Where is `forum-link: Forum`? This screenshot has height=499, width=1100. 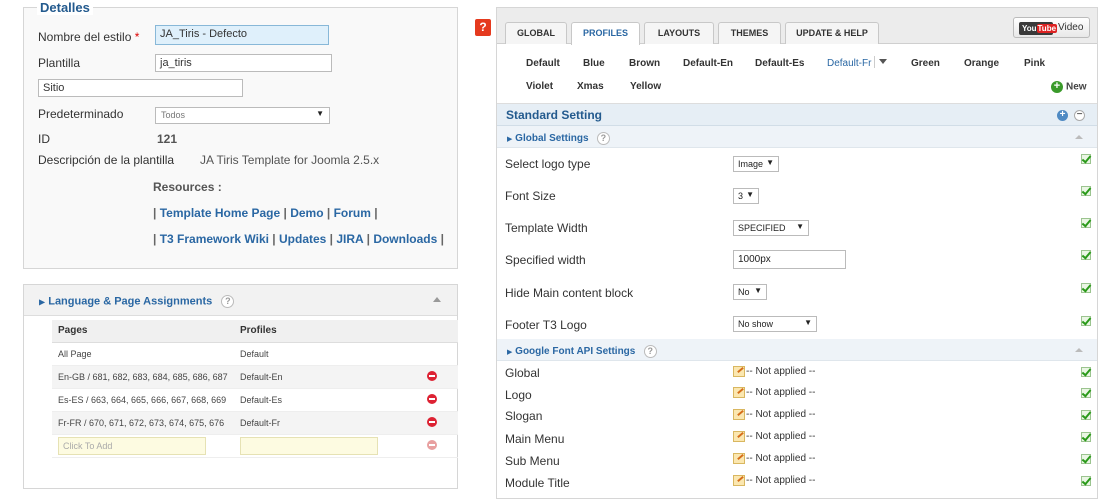 forum-link: Forum is located at coordinates (352, 213).